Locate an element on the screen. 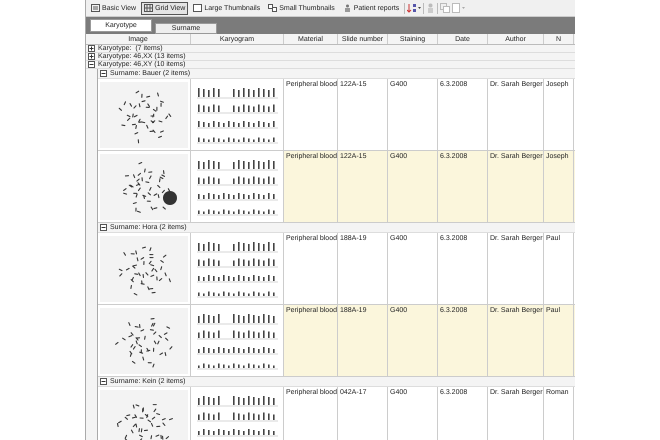 The height and width of the screenshot is (440, 660). square-icon is located at coordinates (197, 8).